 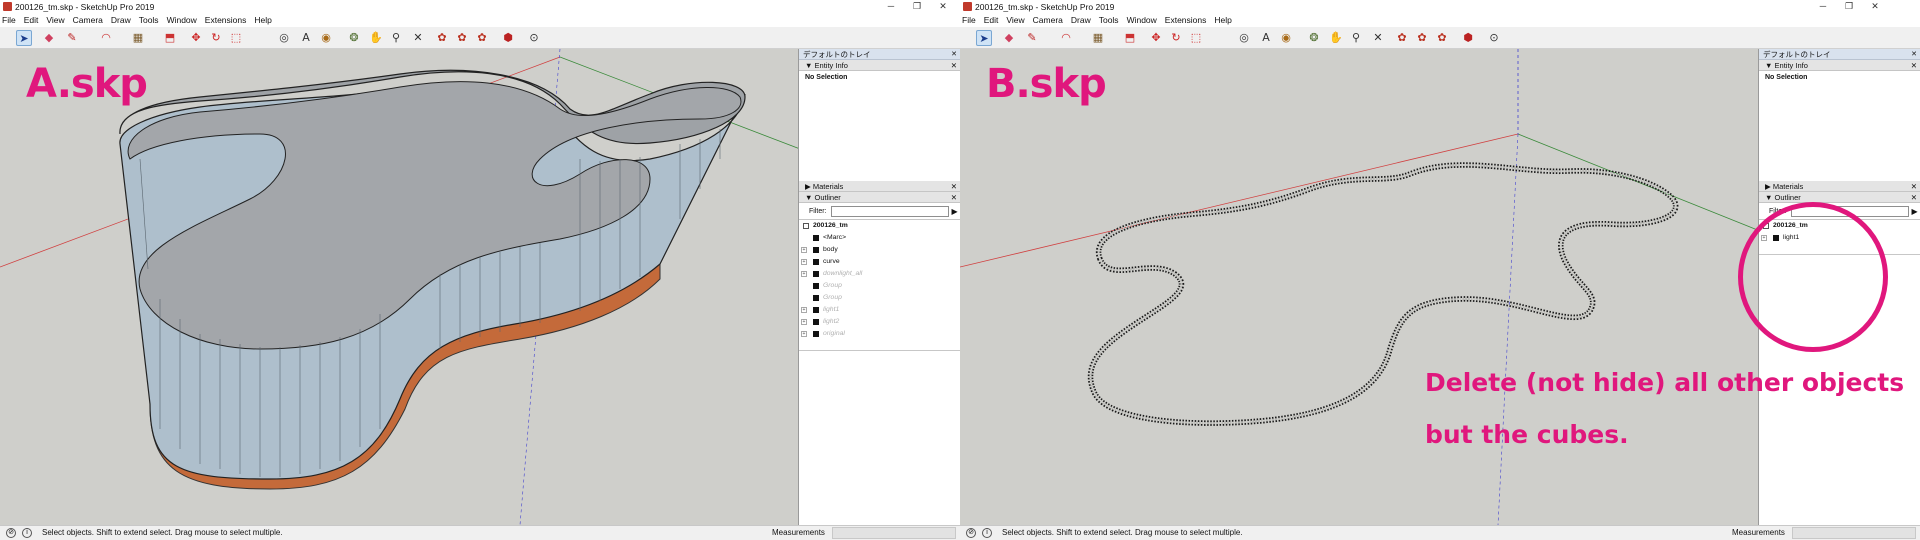 What do you see at coordinates (879, 238) in the screenshot?
I see `outliner-item: <Marc>` at bounding box center [879, 238].